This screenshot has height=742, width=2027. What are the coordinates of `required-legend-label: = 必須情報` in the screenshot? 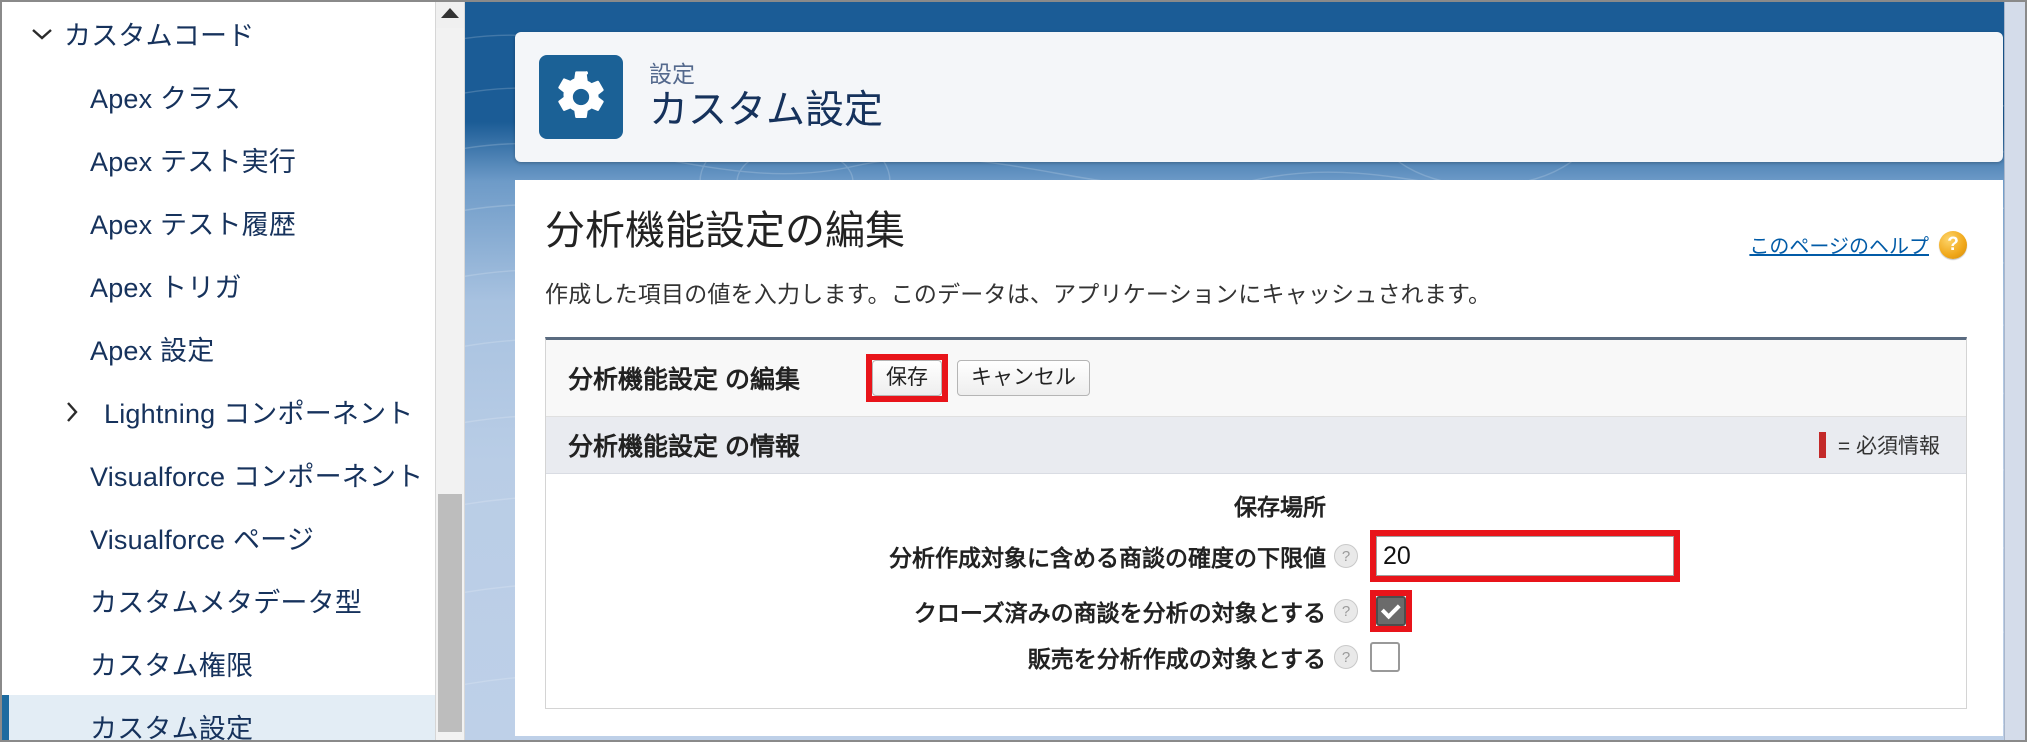 It's located at (1888, 446).